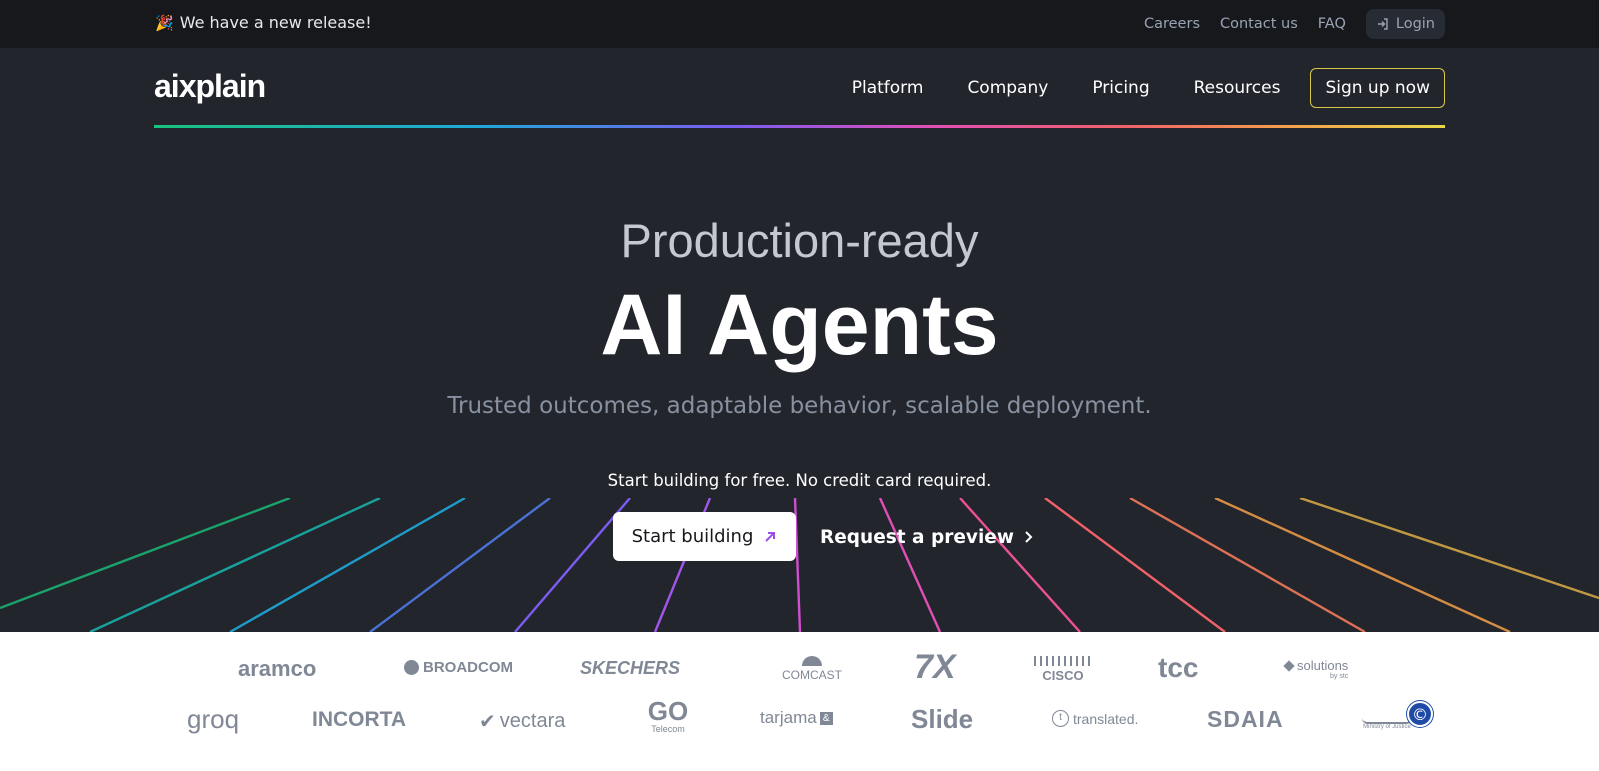  What do you see at coordinates (1415, 24) in the screenshot?
I see `login-label: Login` at bounding box center [1415, 24].